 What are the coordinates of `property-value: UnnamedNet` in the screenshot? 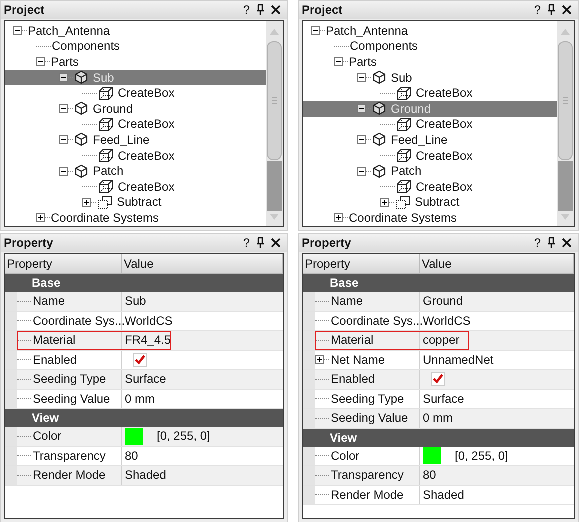 It's located at (458, 359).